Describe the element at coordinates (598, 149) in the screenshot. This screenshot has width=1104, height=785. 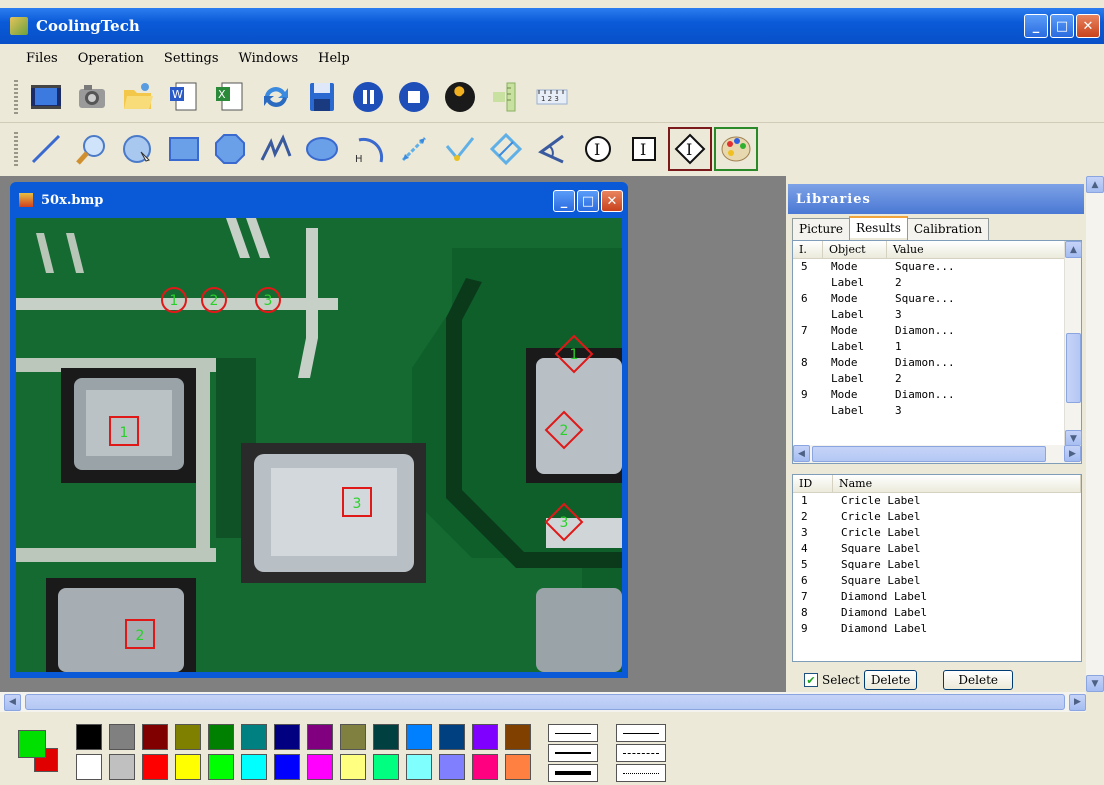
I see `circle-label-icon: I` at that location.